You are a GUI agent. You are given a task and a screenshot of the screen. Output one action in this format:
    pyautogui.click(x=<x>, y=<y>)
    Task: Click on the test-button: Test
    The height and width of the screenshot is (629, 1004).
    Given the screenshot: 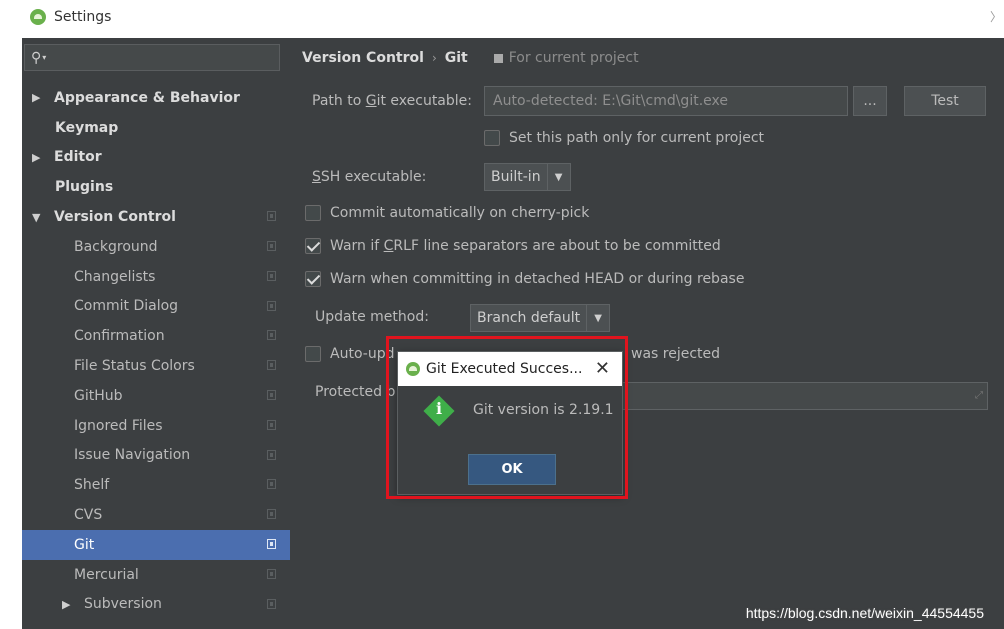 What is the action you would take?
    pyautogui.click(x=945, y=101)
    